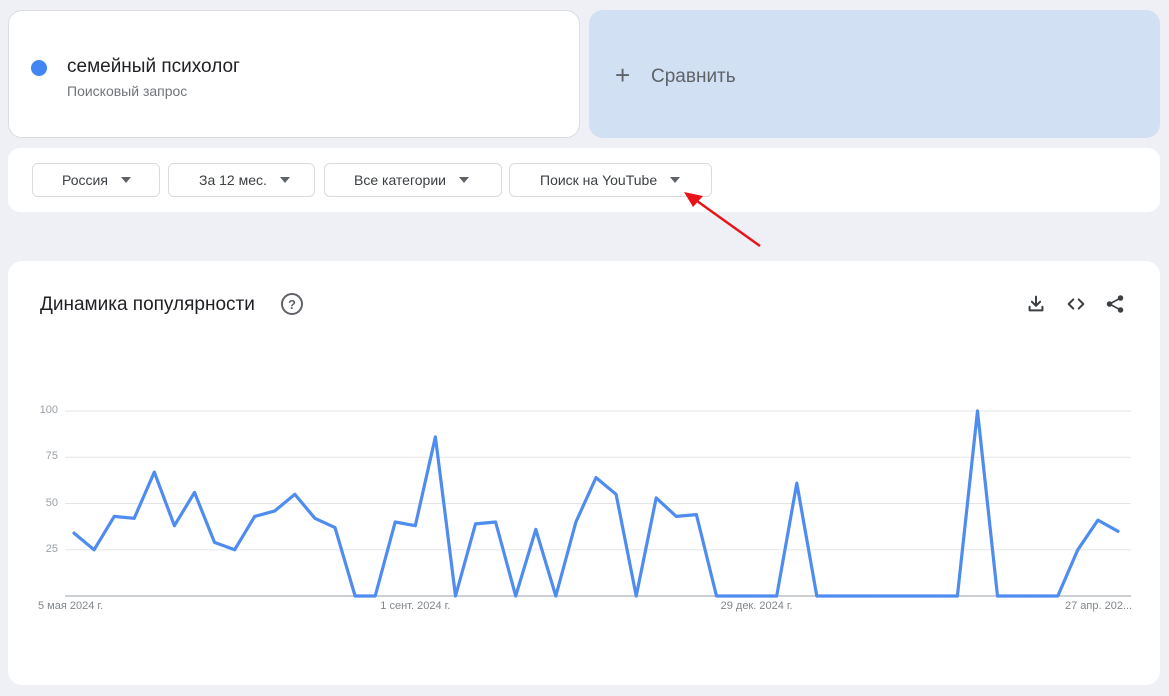  What do you see at coordinates (233, 180) in the screenshot?
I see `time-range-dropdown-label: За 12 мес.` at bounding box center [233, 180].